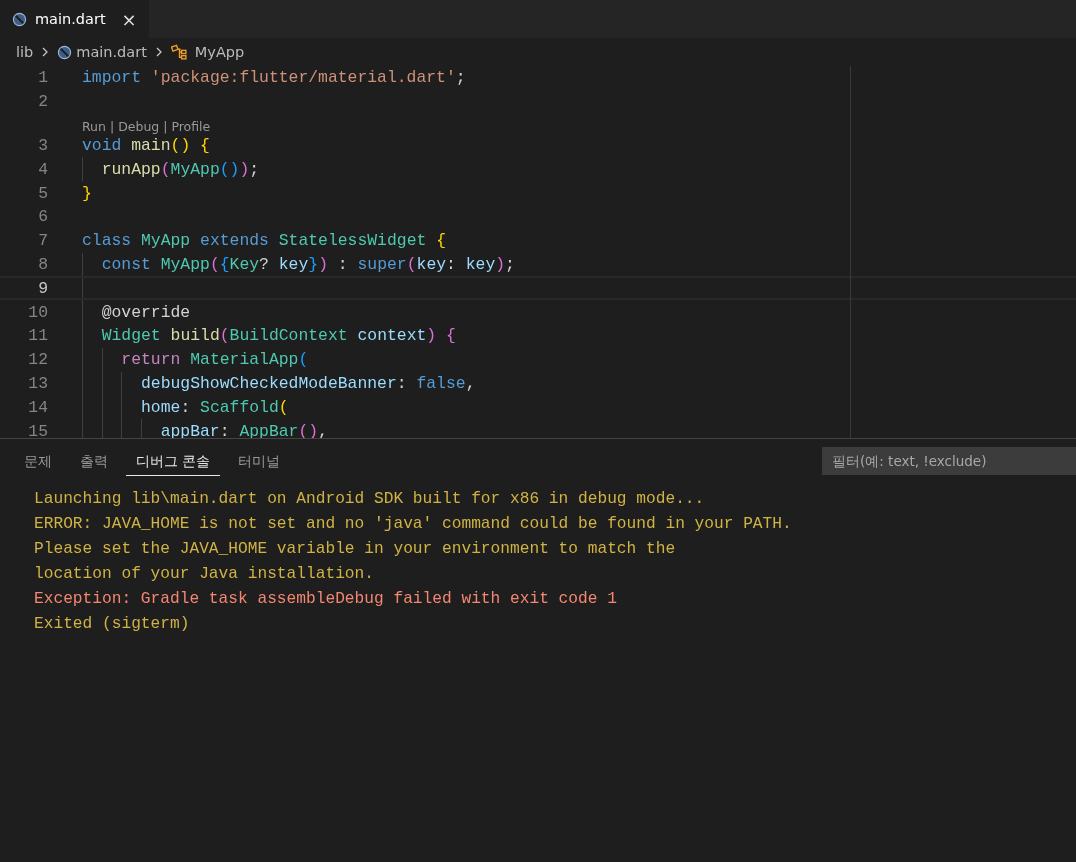 This screenshot has height=862, width=1076. What do you see at coordinates (38, 461) in the screenshot?
I see `panel-tab: 문제` at bounding box center [38, 461].